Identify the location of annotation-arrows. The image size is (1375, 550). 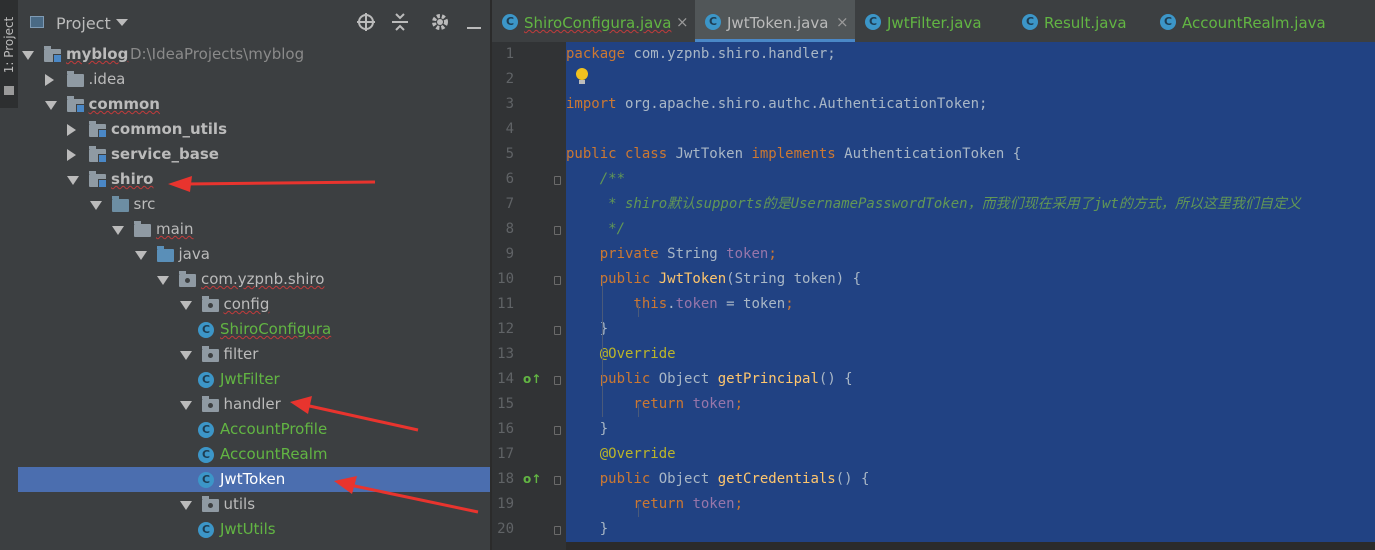
(323, 345).